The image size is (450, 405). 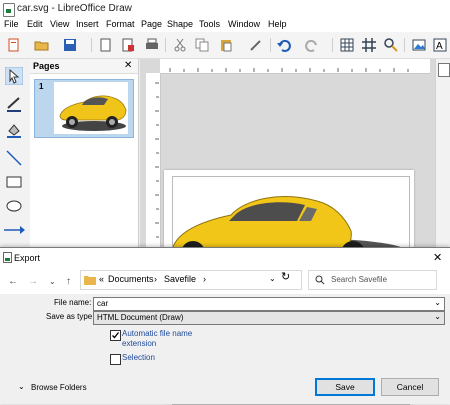 I want to click on zoom-icon, so click(x=391, y=45).